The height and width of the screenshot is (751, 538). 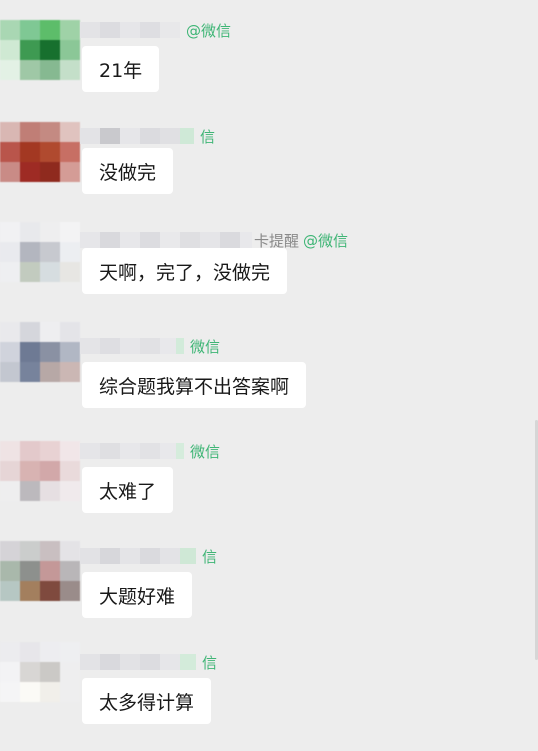 I want to click on message-bubble: 综合题我算不出答案啊, so click(x=194, y=385).